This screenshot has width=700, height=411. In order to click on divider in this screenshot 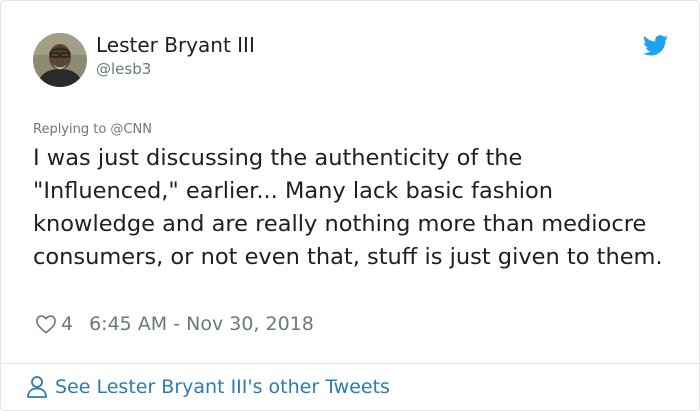, I will do `click(350, 363)`.